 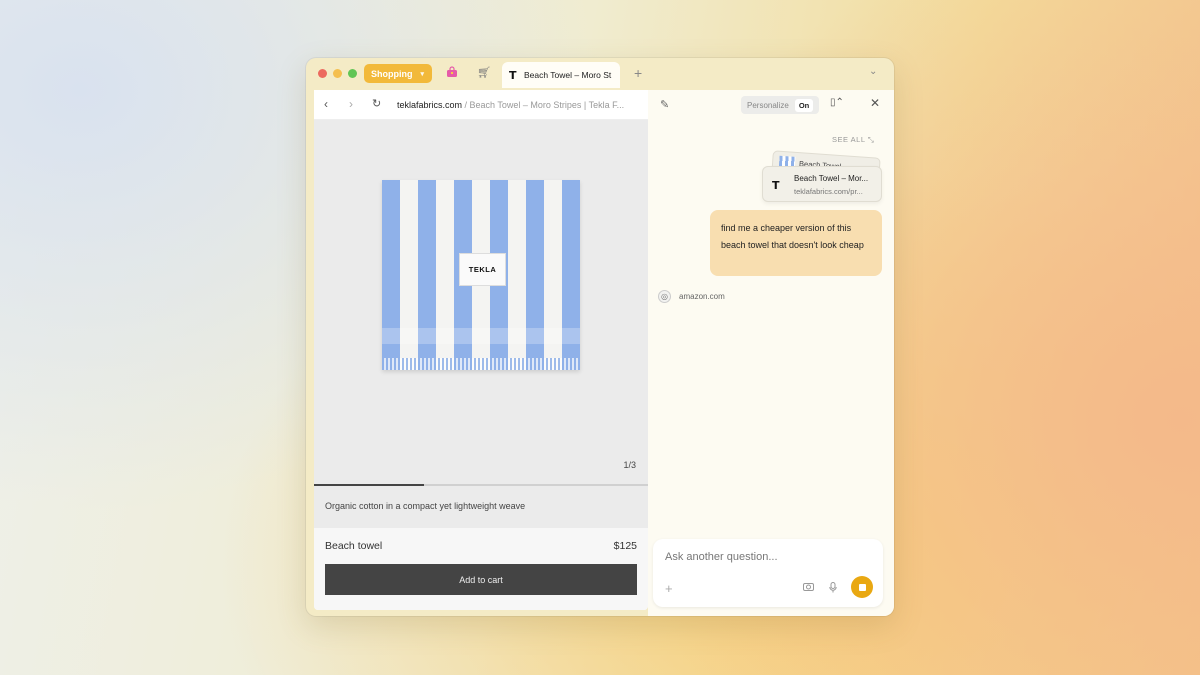 What do you see at coordinates (392, 73) in the screenshot?
I see `space-label: Shopping` at bounding box center [392, 73].